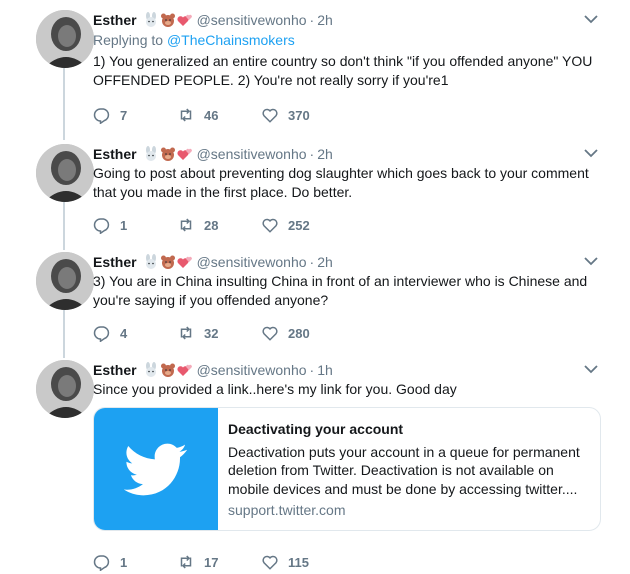 This screenshot has width=630, height=574. Describe the element at coordinates (124, 115) in the screenshot. I see `reply-count: 7` at that location.